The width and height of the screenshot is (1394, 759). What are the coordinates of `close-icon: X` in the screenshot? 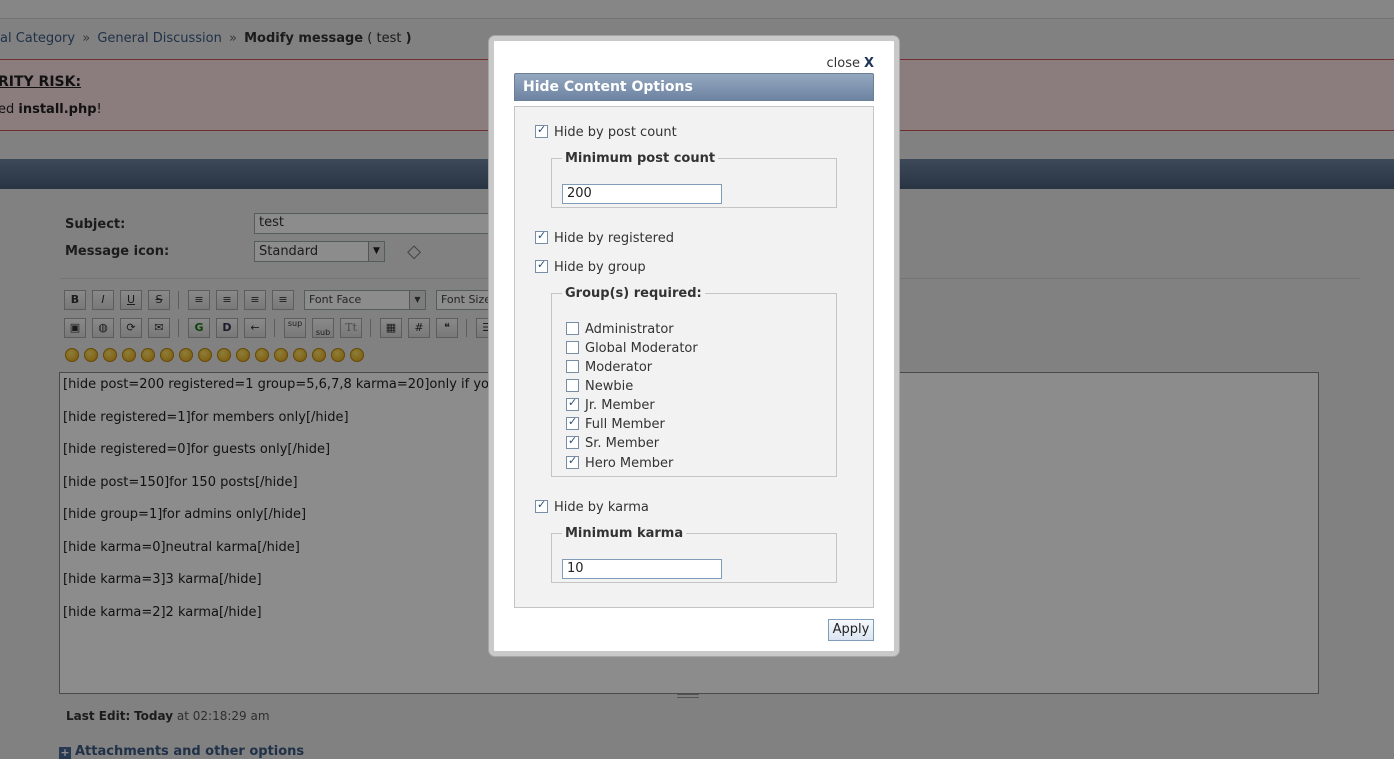 It's located at (869, 63).